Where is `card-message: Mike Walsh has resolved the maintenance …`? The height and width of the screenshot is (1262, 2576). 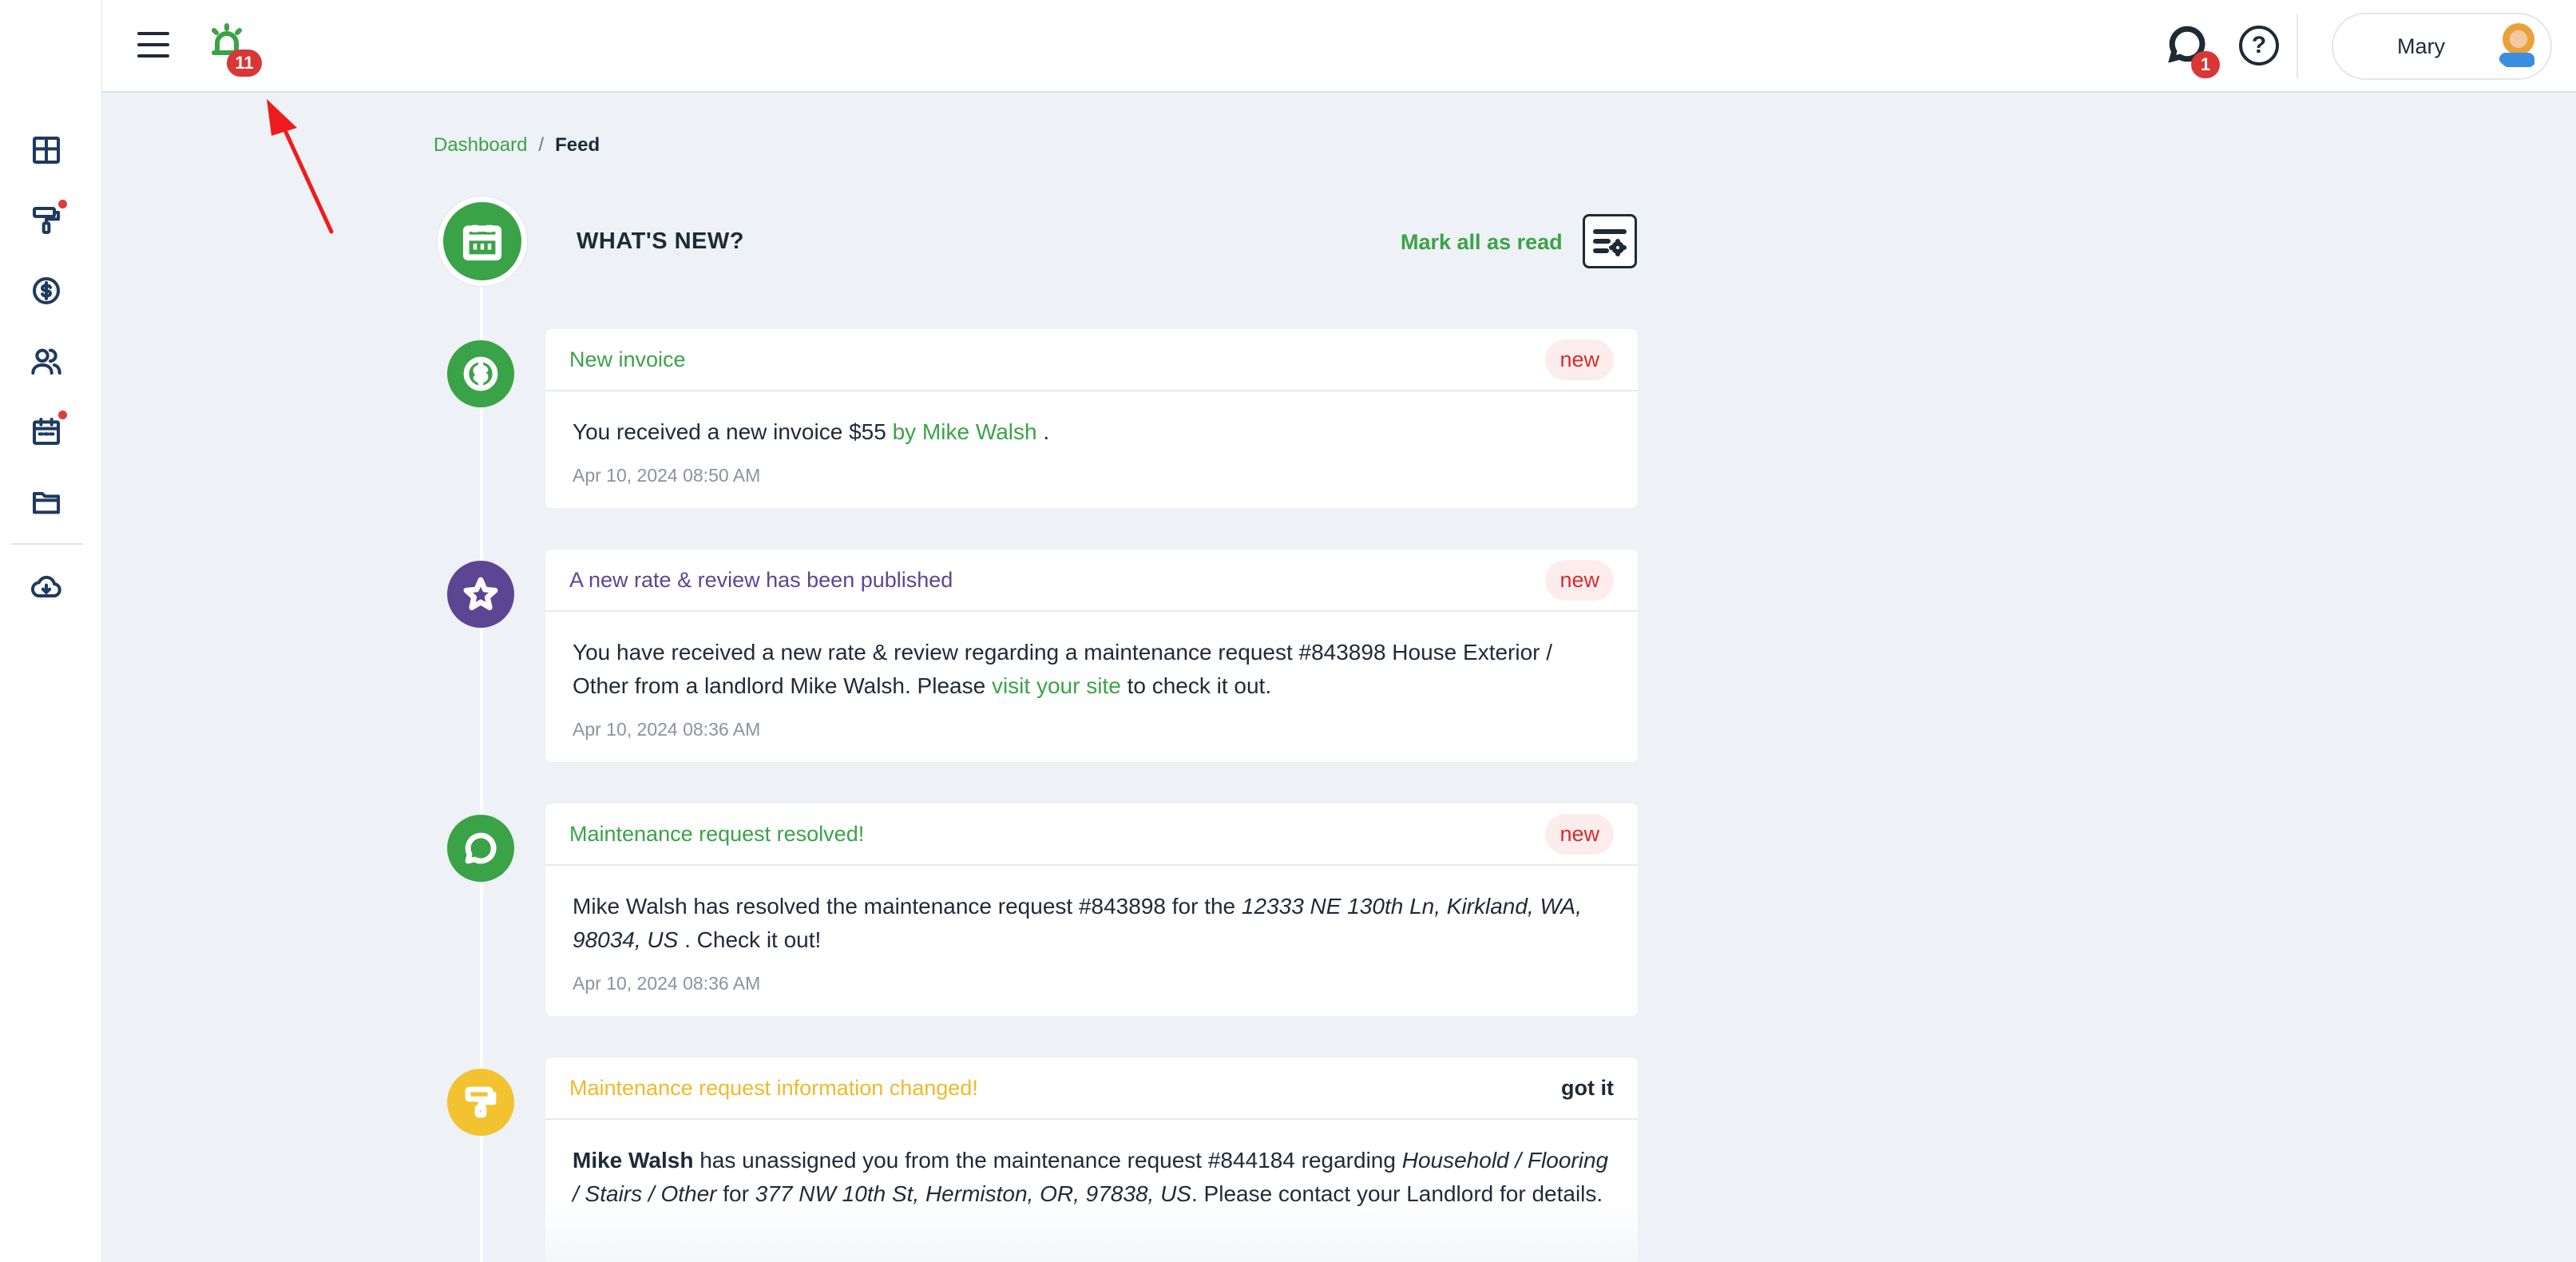 card-message: Mike Walsh has resolved the maintenance … is located at coordinates (1092, 923).